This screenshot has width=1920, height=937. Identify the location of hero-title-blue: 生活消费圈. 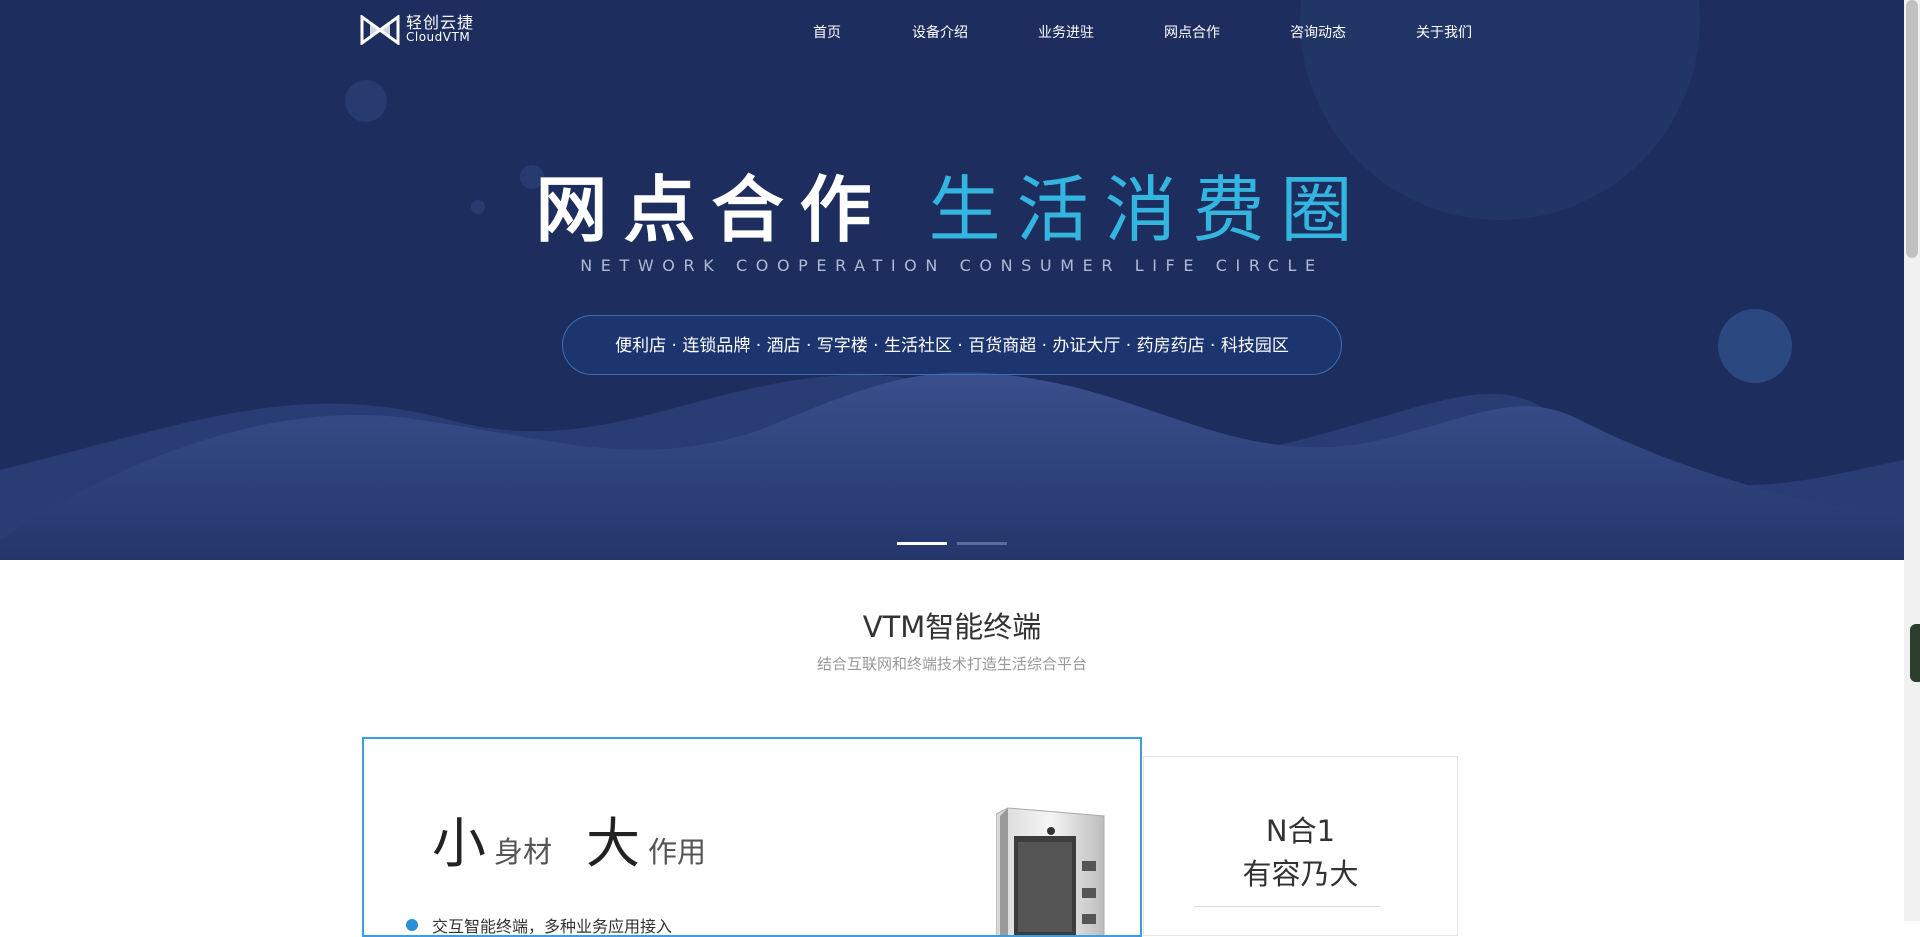
(1148, 210).